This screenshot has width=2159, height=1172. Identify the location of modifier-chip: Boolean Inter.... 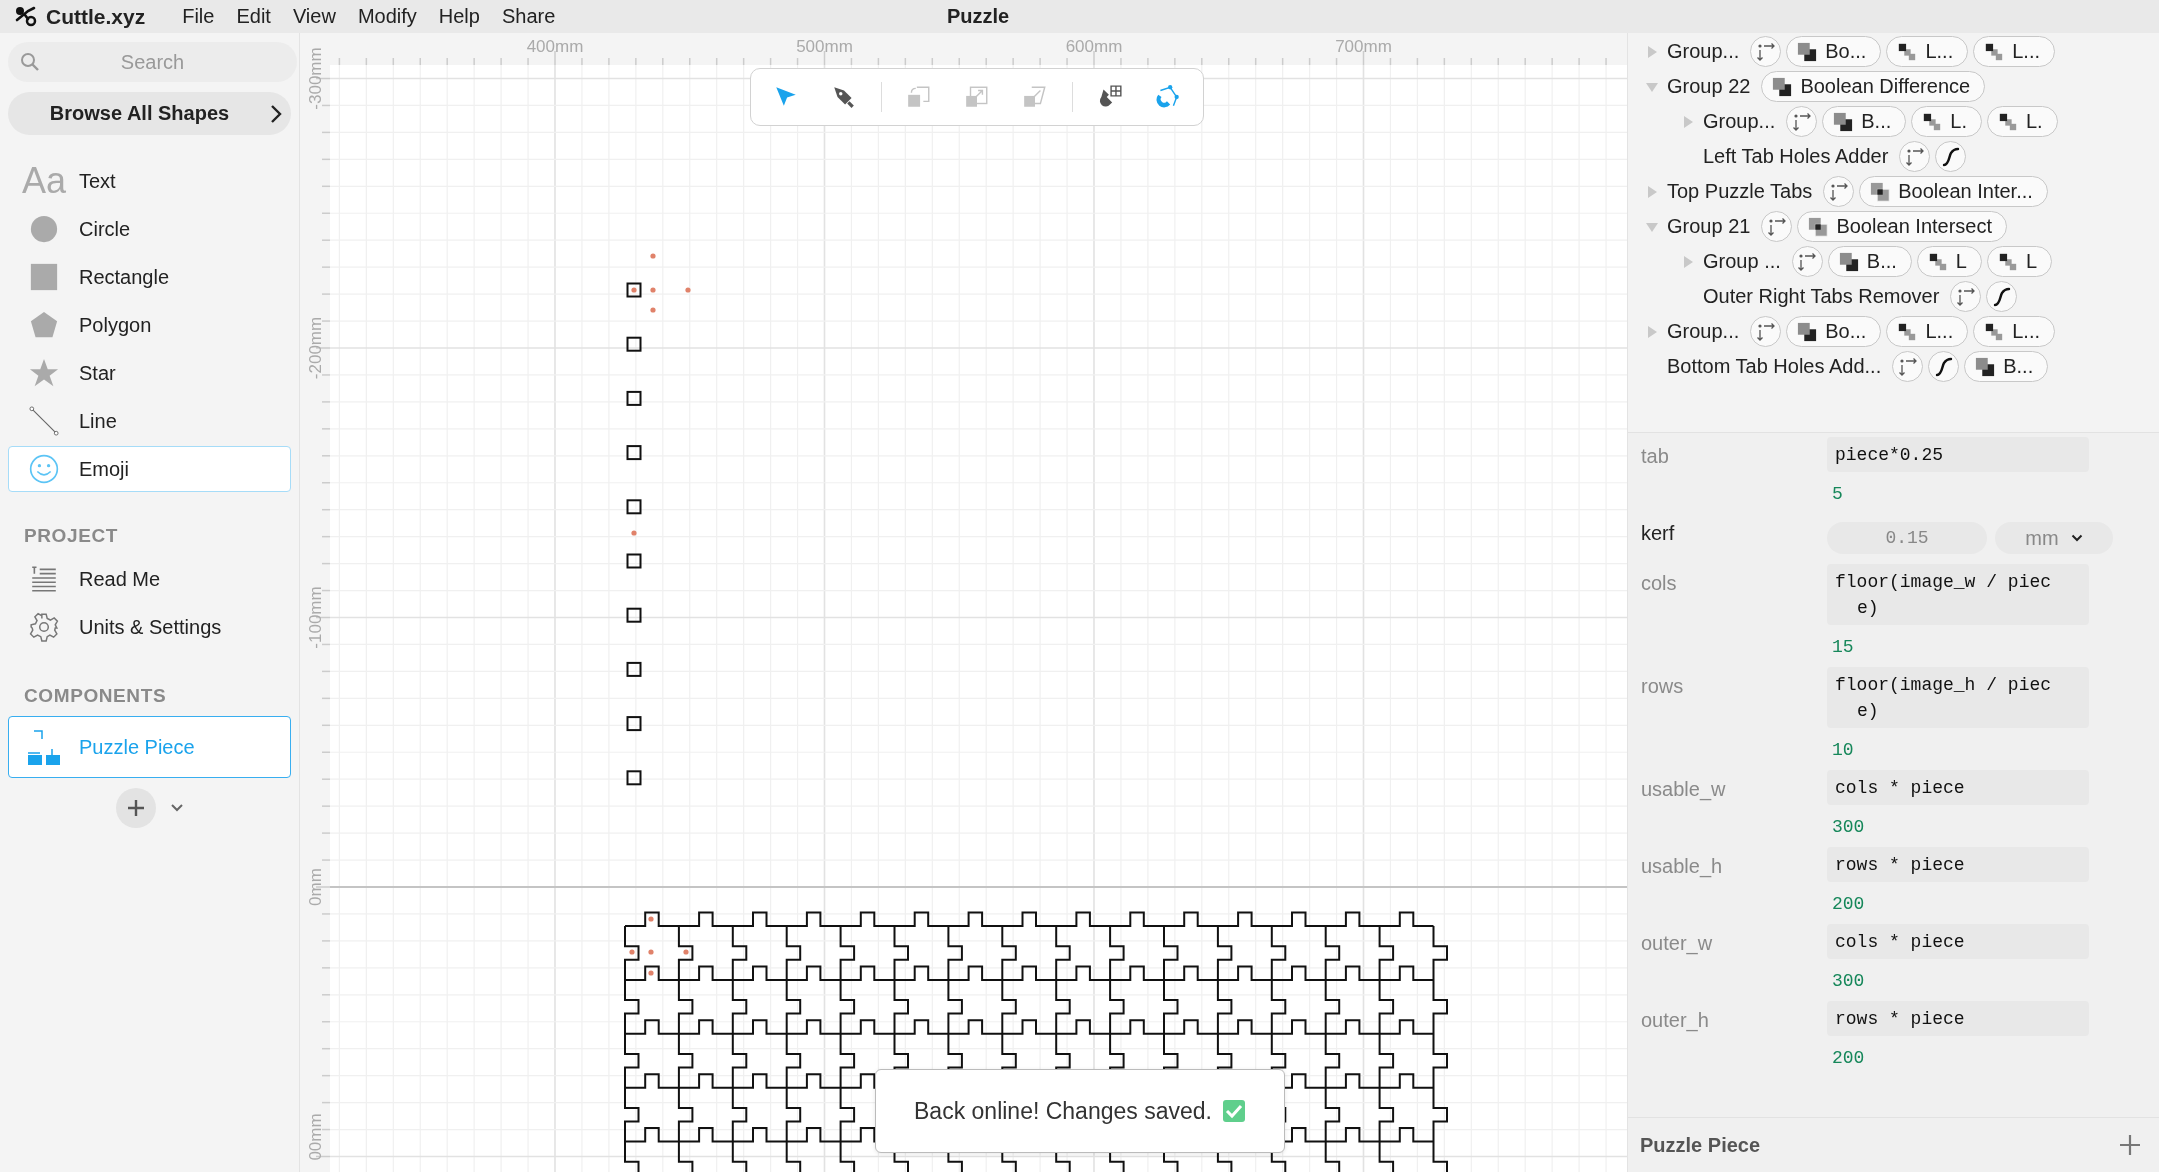
(1953, 191).